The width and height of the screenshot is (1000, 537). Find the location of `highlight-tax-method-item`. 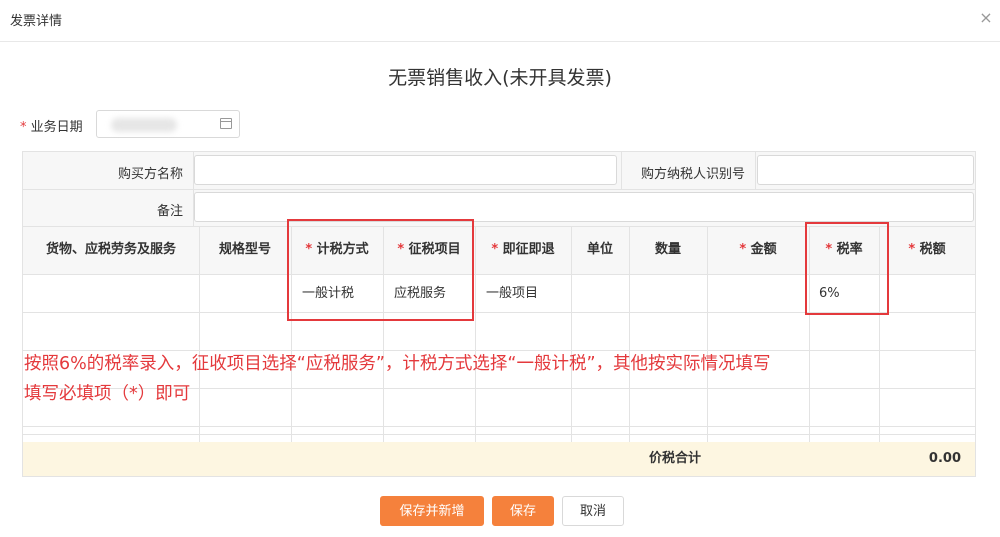

highlight-tax-method-item is located at coordinates (380, 270).